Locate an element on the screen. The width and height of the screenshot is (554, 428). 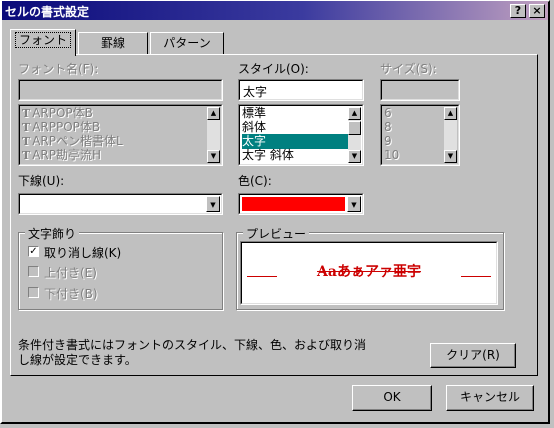
list-item: T ARPOP体B is located at coordinates (57, 113).